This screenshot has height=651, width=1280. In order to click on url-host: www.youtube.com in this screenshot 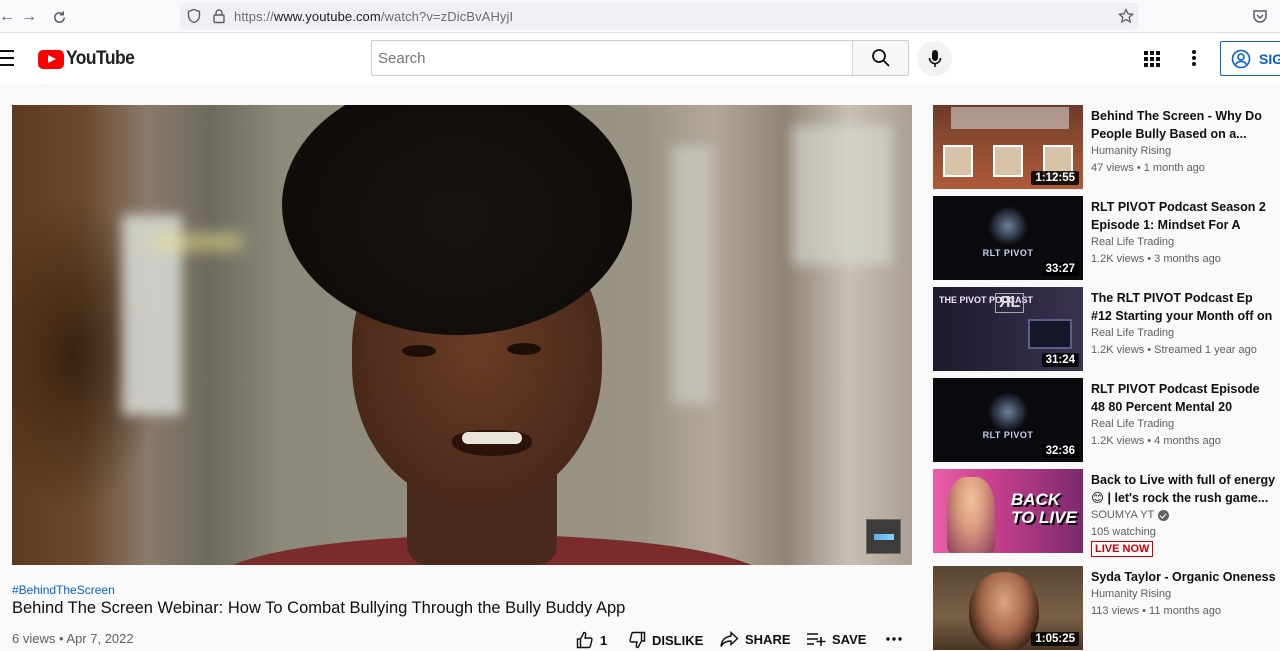, I will do `click(327, 16)`.